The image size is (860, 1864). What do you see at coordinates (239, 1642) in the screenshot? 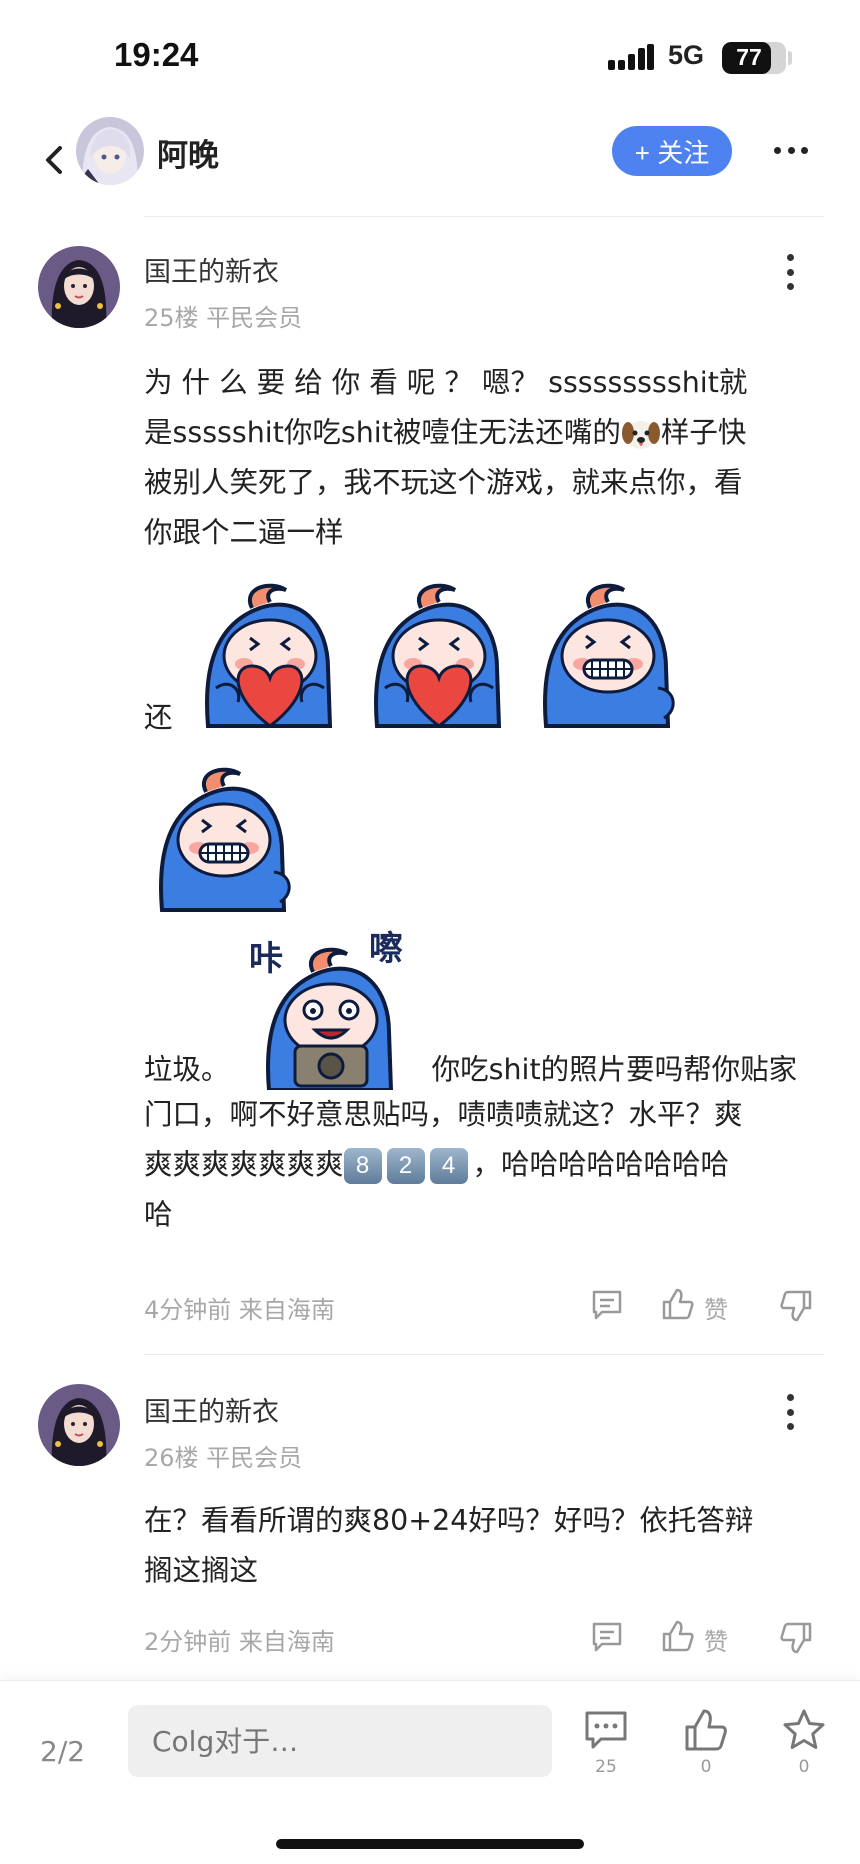
I see `post-time-location: 2分钟前 来自海南` at bounding box center [239, 1642].